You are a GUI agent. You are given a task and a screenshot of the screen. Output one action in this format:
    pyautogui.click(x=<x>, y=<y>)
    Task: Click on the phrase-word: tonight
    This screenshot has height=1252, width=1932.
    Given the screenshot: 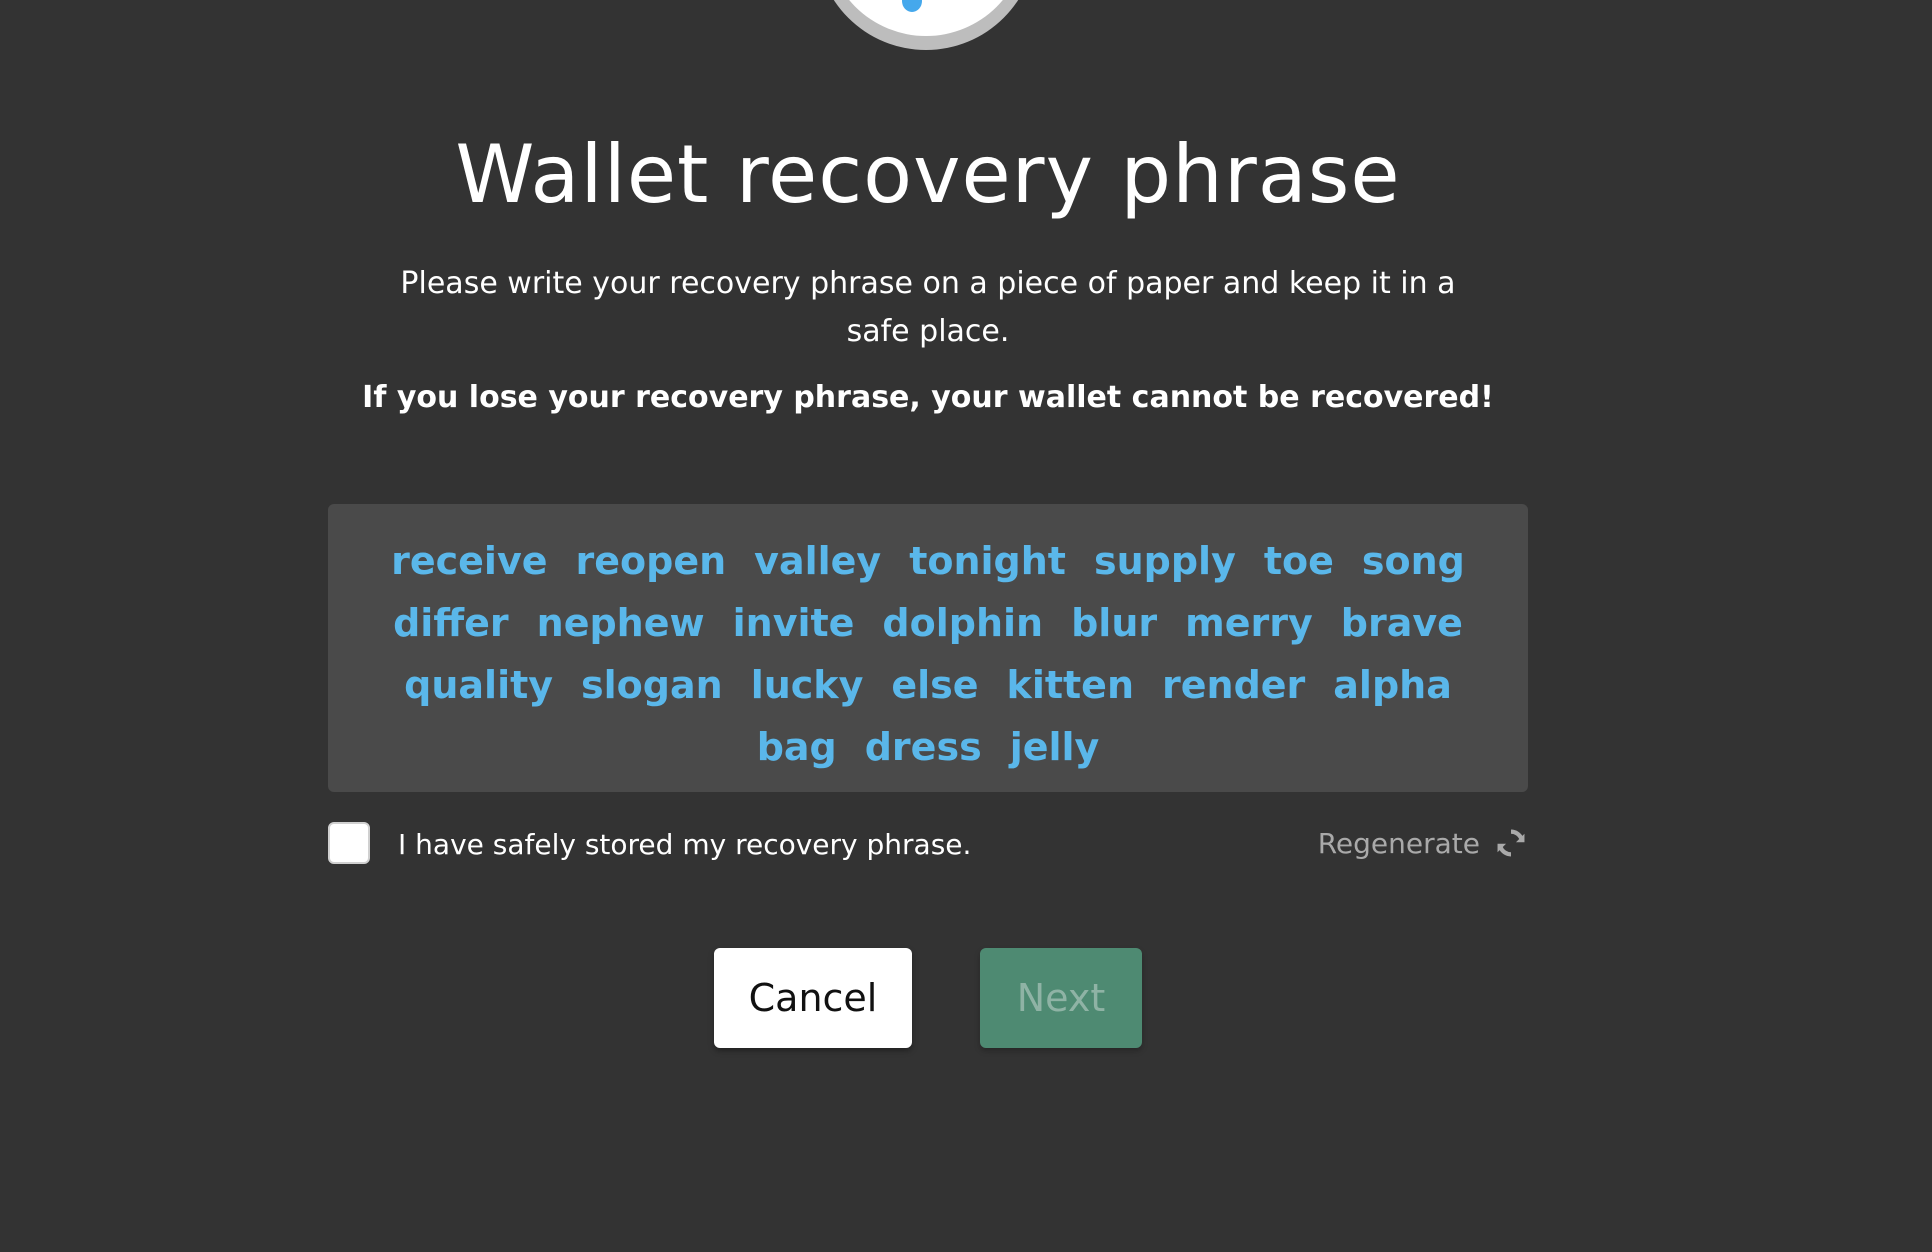 What is the action you would take?
    pyautogui.click(x=987, y=561)
    